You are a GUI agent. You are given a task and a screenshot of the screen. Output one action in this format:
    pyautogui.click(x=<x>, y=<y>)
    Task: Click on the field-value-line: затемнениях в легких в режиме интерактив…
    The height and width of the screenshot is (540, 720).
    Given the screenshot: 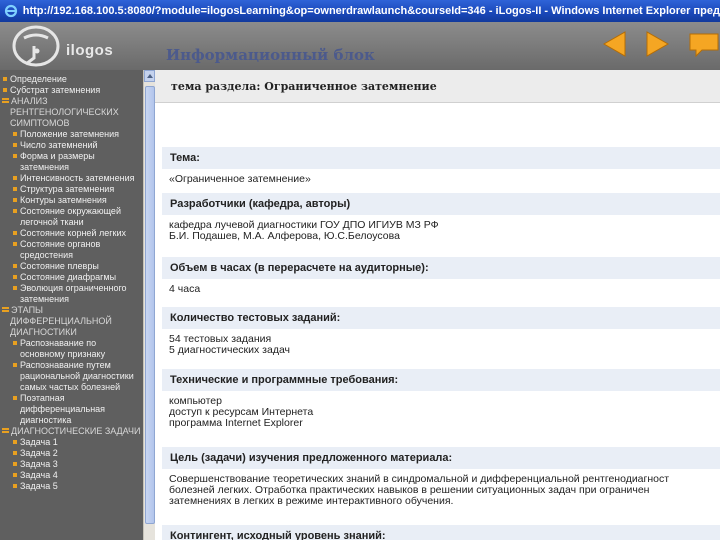 What is the action you would take?
    pyautogui.click(x=311, y=501)
    